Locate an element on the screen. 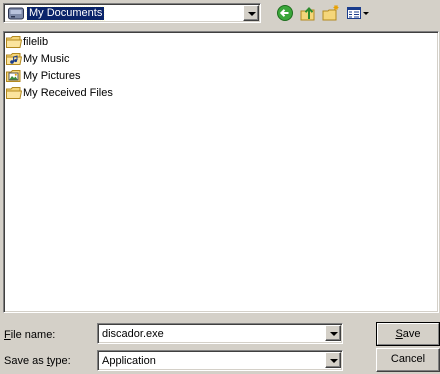 Image resolution: width=440 pixels, height=374 pixels. music-folder-icon is located at coordinates (14, 59).